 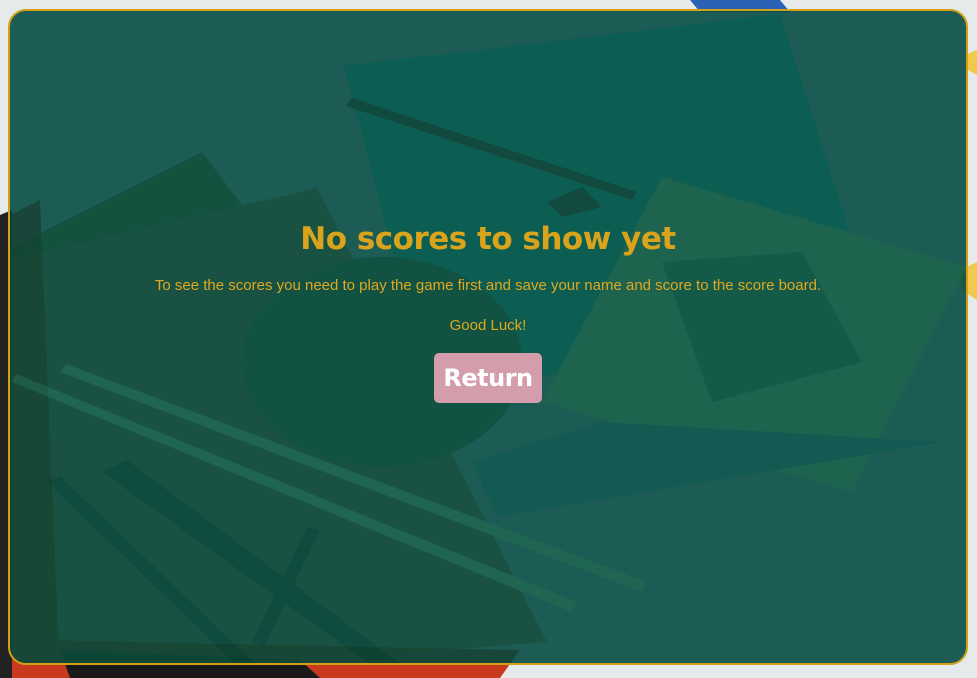 I want to click on good-luck-text: Good Luck!, so click(x=488, y=325).